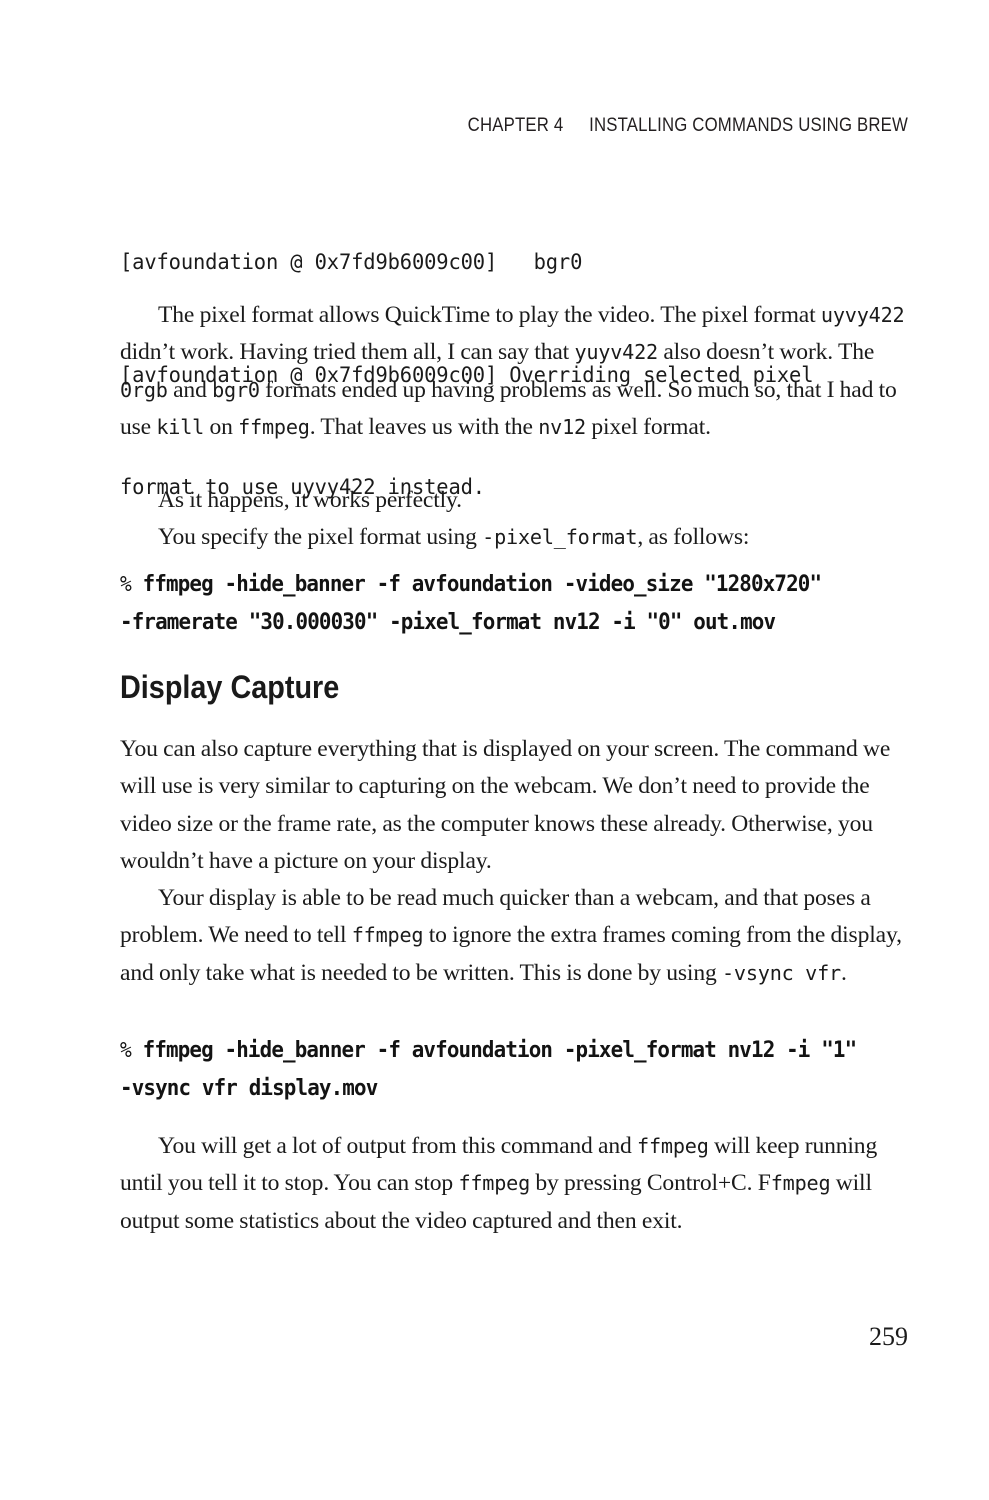 This screenshot has width=989, height=1500. Describe the element at coordinates (562, 427) in the screenshot. I see `inline-code-nv12: nv12` at that location.